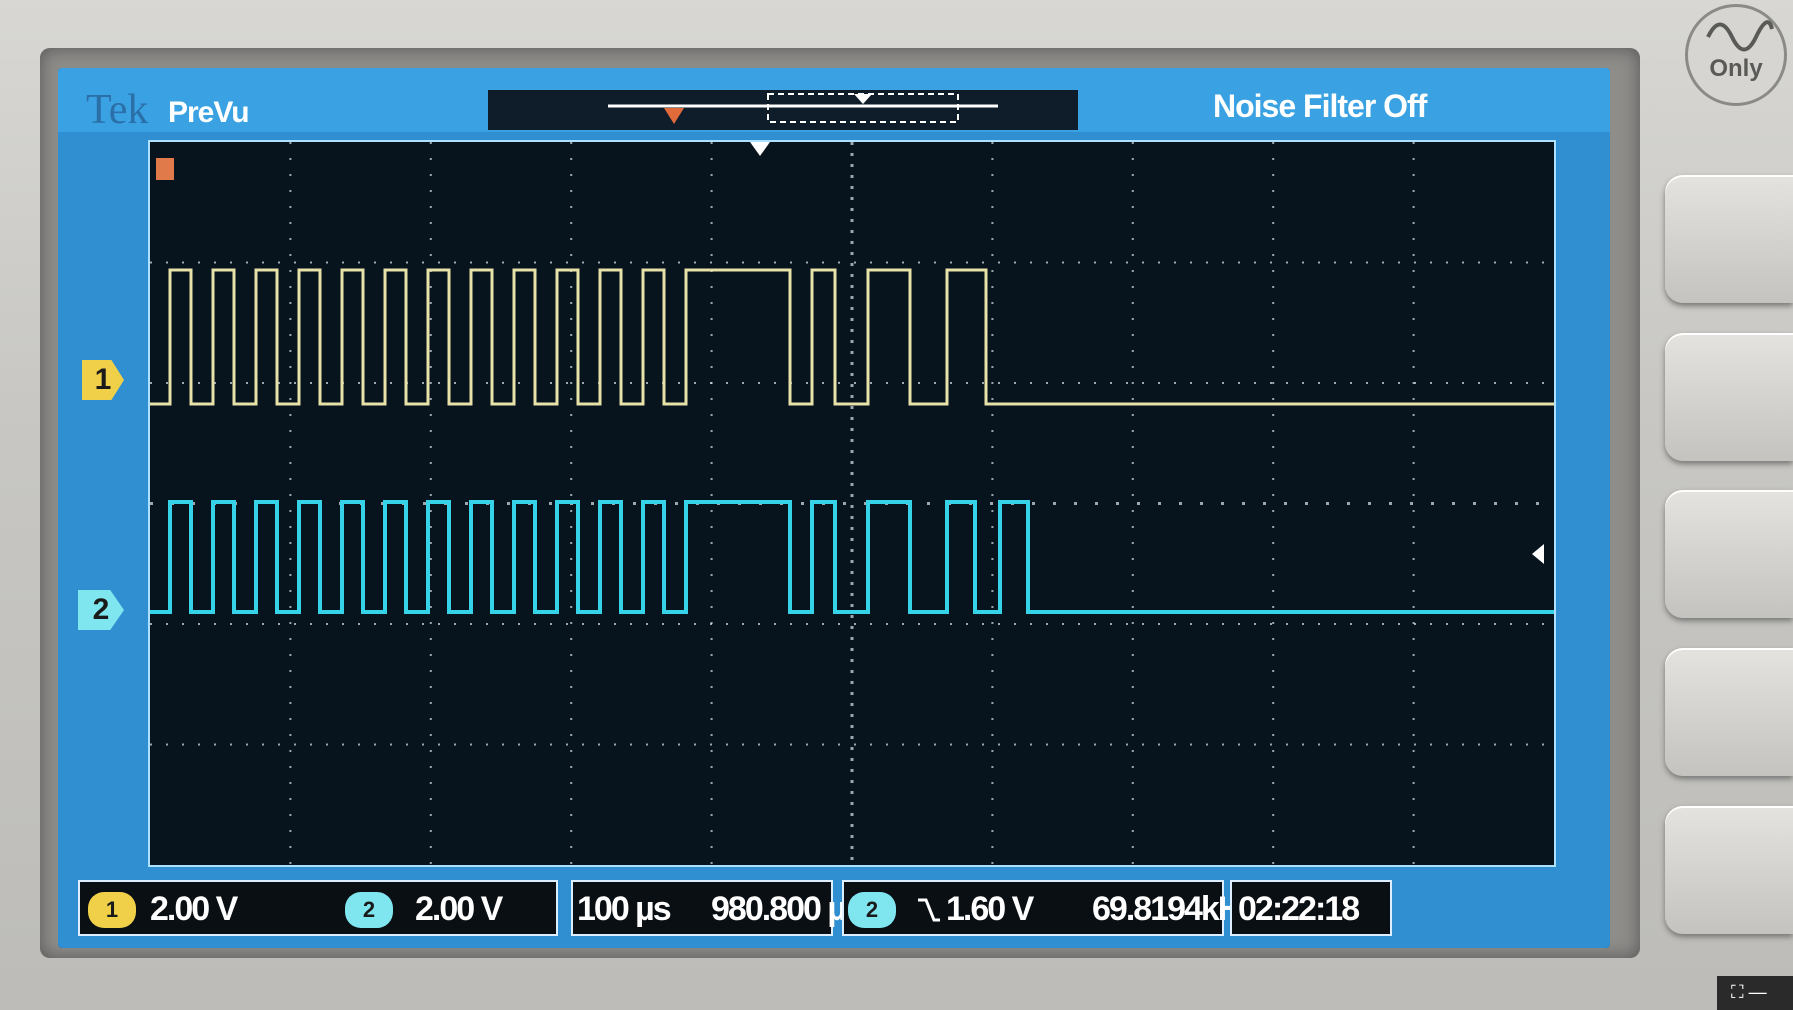 This screenshot has height=1010, width=1793. What do you see at coordinates (165, 169) in the screenshot?
I see `trigger-icon` at bounding box center [165, 169].